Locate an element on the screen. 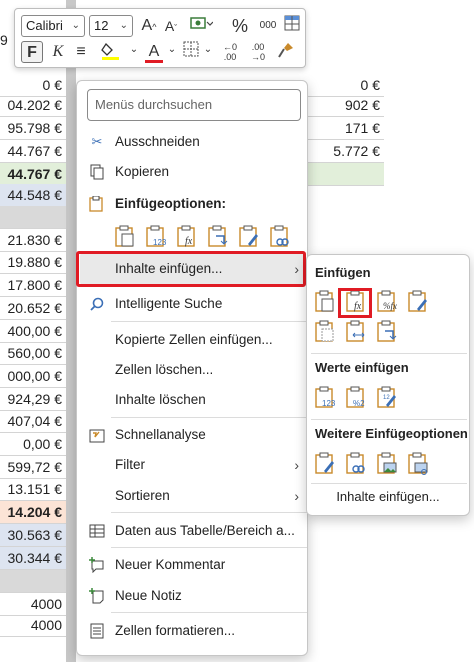 The image size is (474, 662). cell-a: 407,04 € is located at coordinates (33, 421).